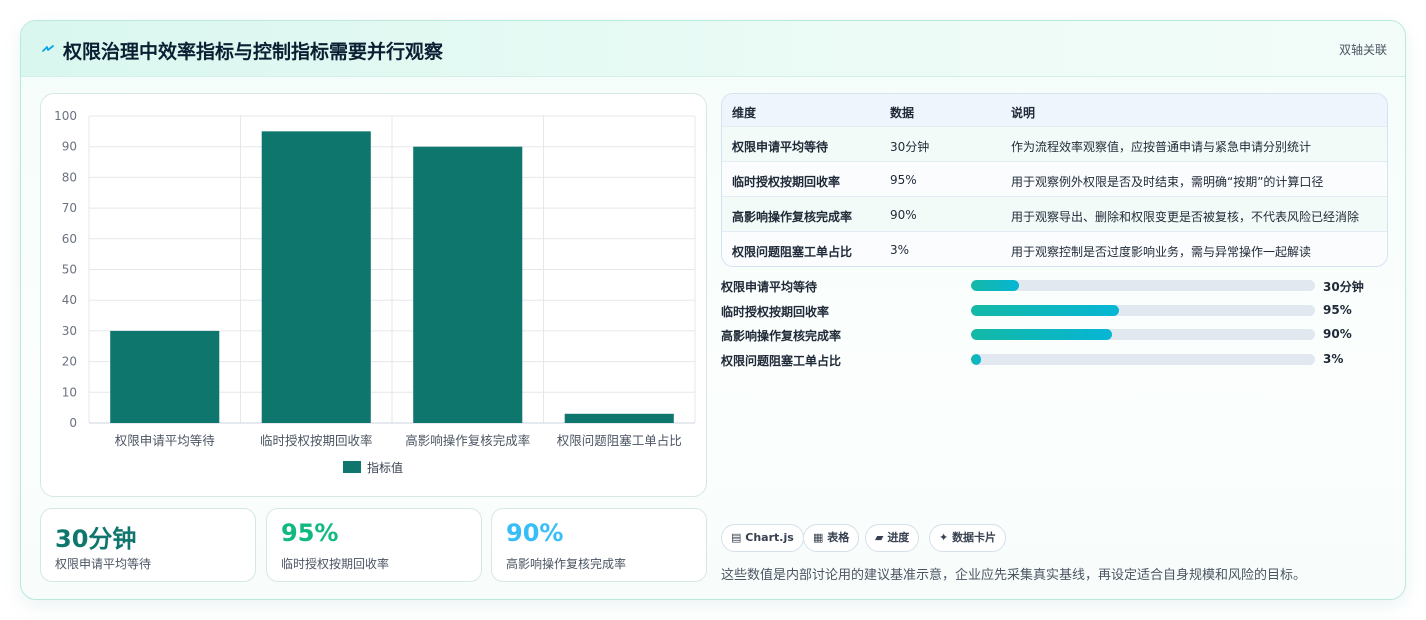  Describe the element at coordinates (69, 208) in the screenshot. I see `y-tick-label: 70` at that location.